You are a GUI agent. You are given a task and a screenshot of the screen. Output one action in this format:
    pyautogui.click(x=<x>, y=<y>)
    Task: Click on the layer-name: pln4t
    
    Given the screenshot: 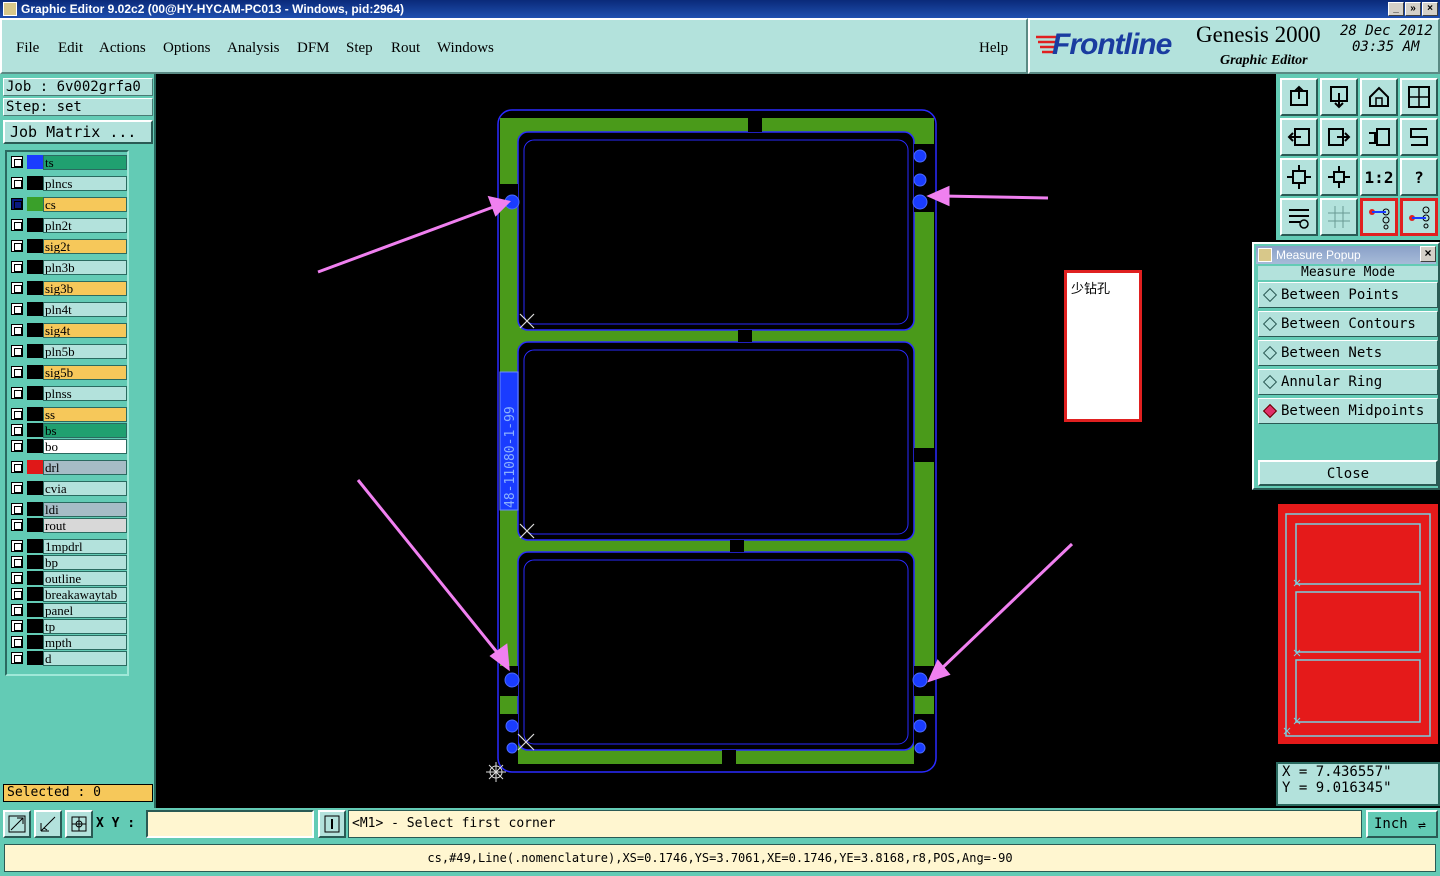 What is the action you would take?
    pyautogui.click(x=85, y=309)
    